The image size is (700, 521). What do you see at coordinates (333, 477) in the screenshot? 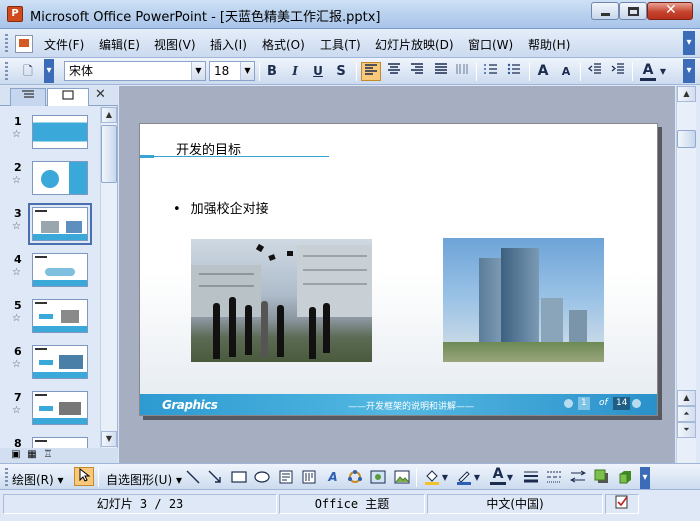
I see `wordart-icon: A` at bounding box center [333, 477].